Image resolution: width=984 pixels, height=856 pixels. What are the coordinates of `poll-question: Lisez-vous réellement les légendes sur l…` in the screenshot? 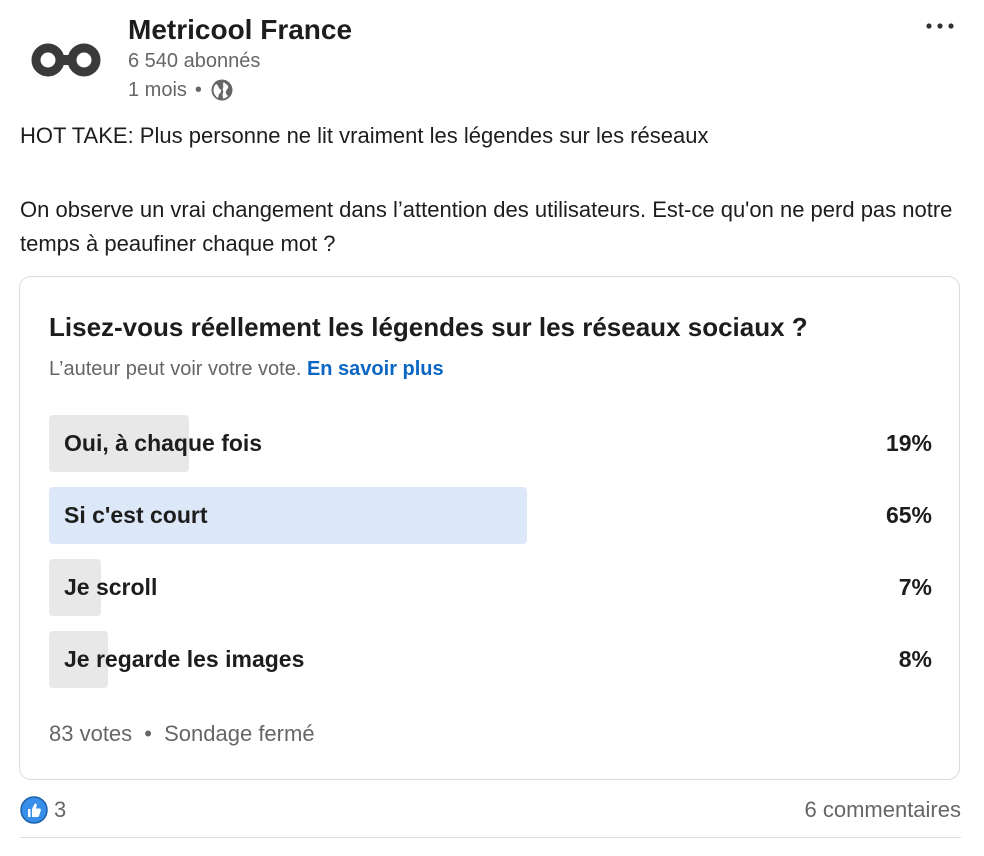 It's located at (428, 327).